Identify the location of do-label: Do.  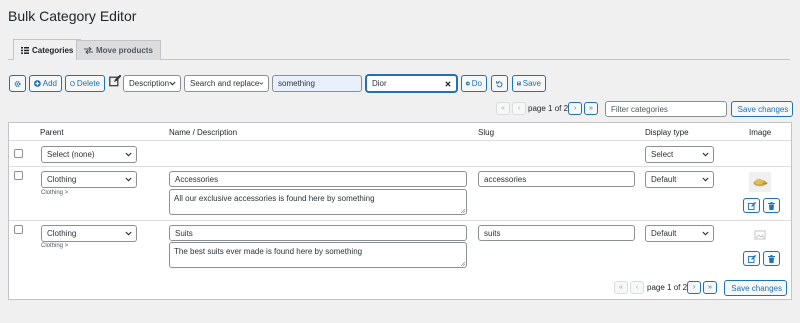
(476, 83).